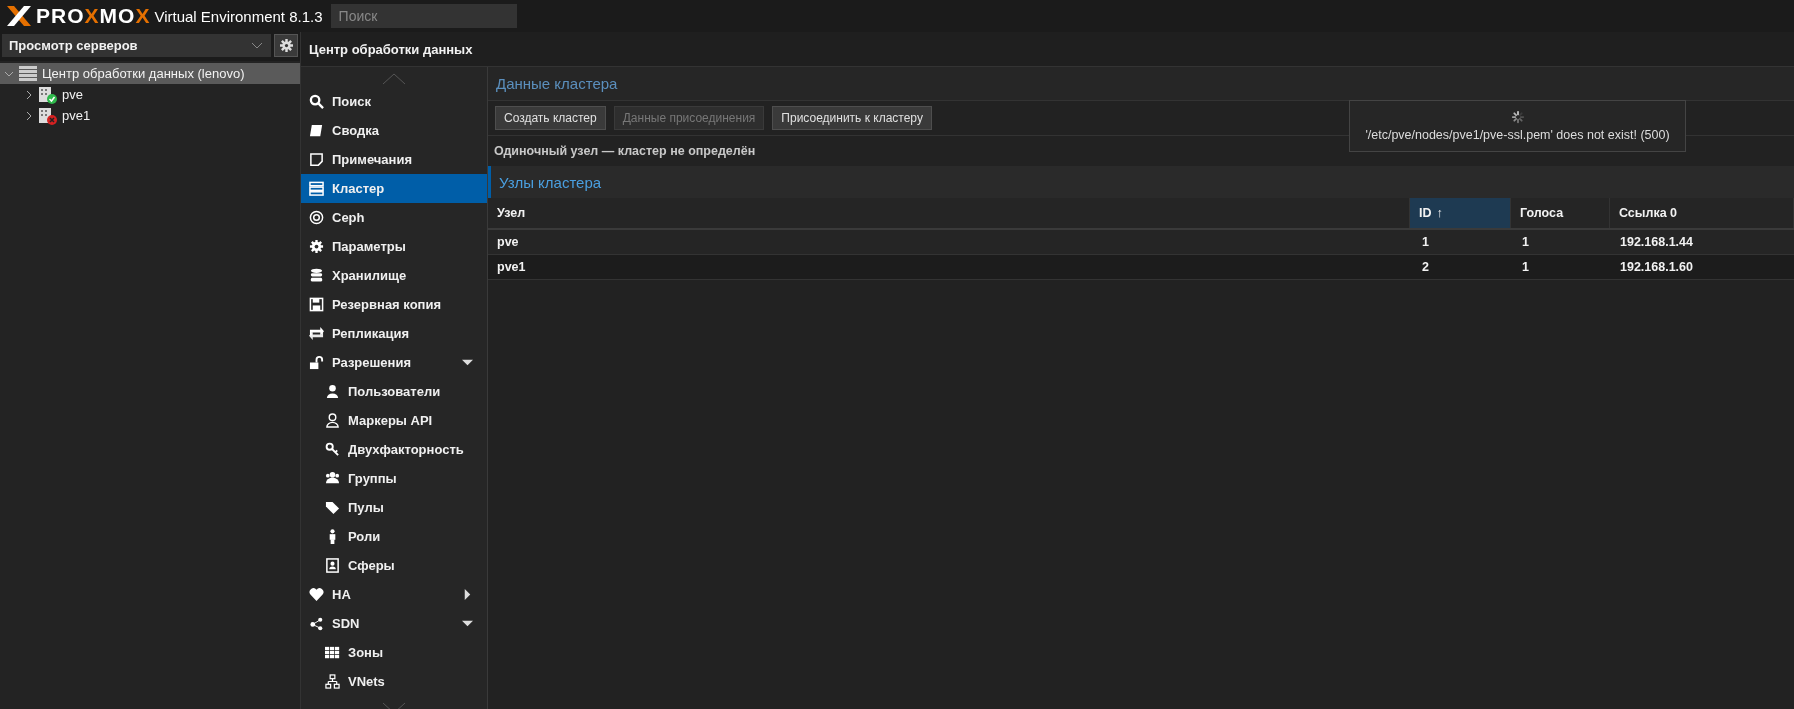  I want to click on column-header: ID ↑, so click(1460, 213).